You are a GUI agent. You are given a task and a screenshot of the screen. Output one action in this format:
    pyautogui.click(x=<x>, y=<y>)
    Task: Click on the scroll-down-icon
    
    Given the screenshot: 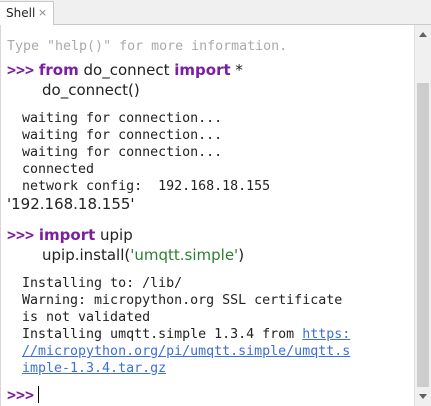 What is the action you would take?
    pyautogui.click(x=423, y=396)
    